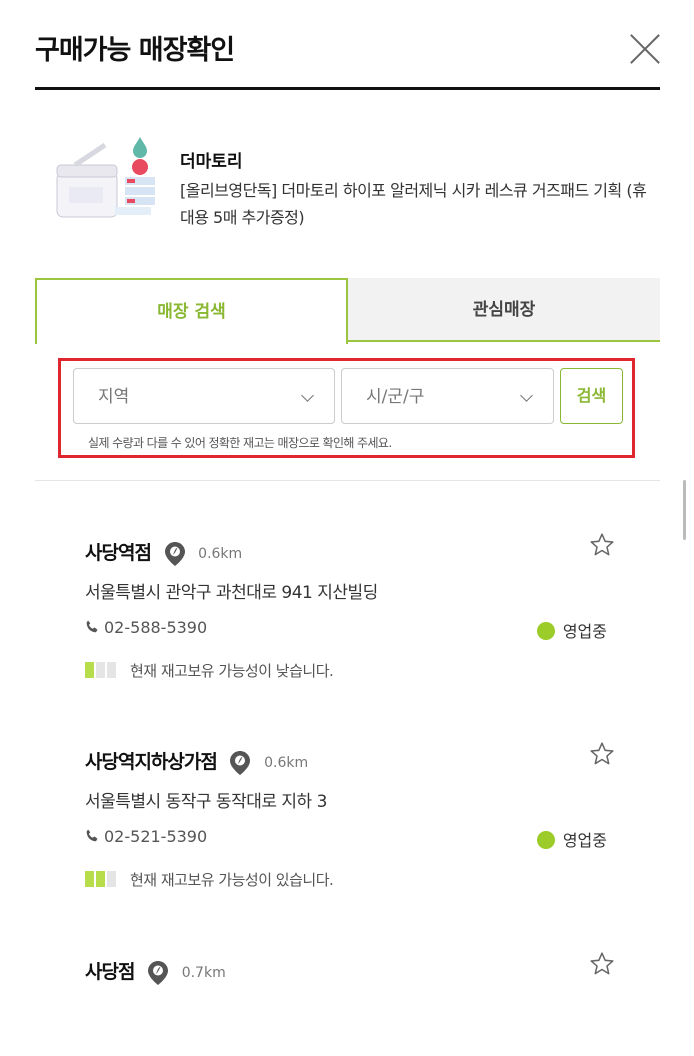  I want to click on modal-header: 구매가능 매장확인, so click(347, 59).